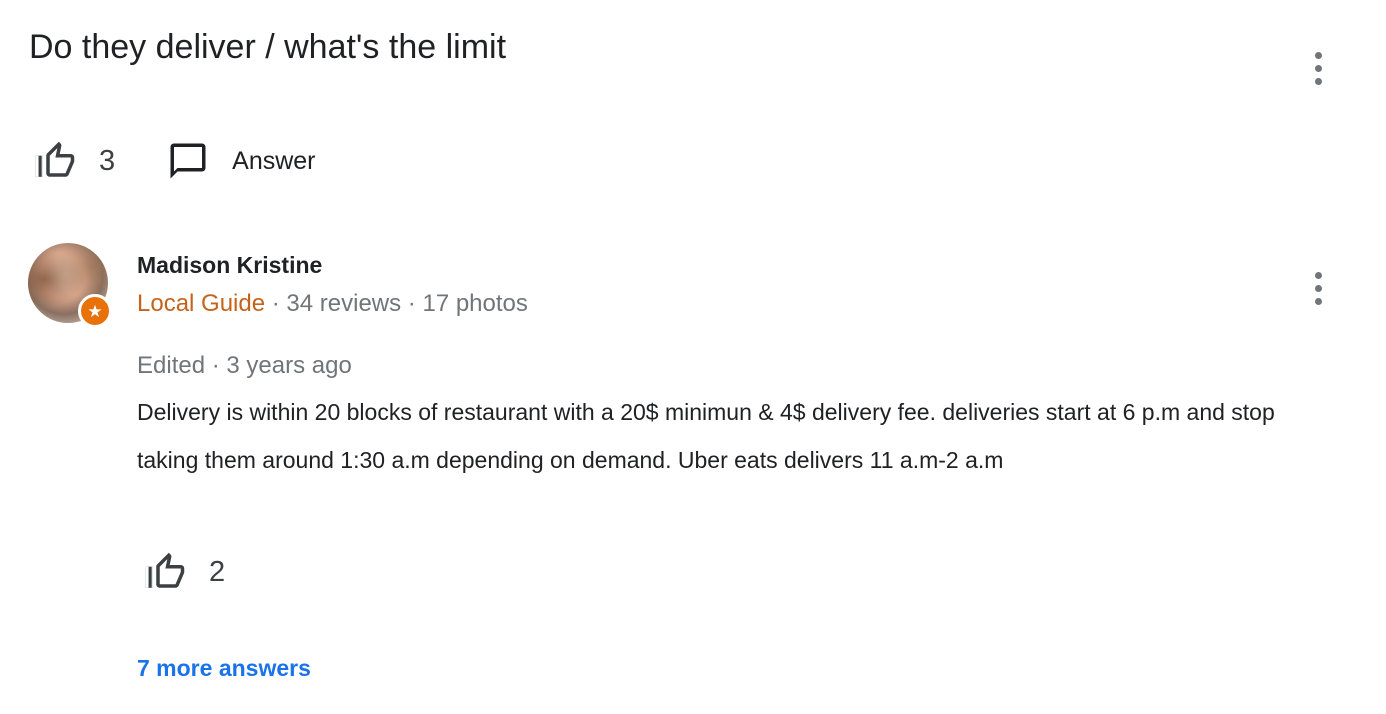  What do you see at coordinates (224, 668) in the screenshot?
I see `more-answers-link: 7 more answers` at bounding box center [224, 668].